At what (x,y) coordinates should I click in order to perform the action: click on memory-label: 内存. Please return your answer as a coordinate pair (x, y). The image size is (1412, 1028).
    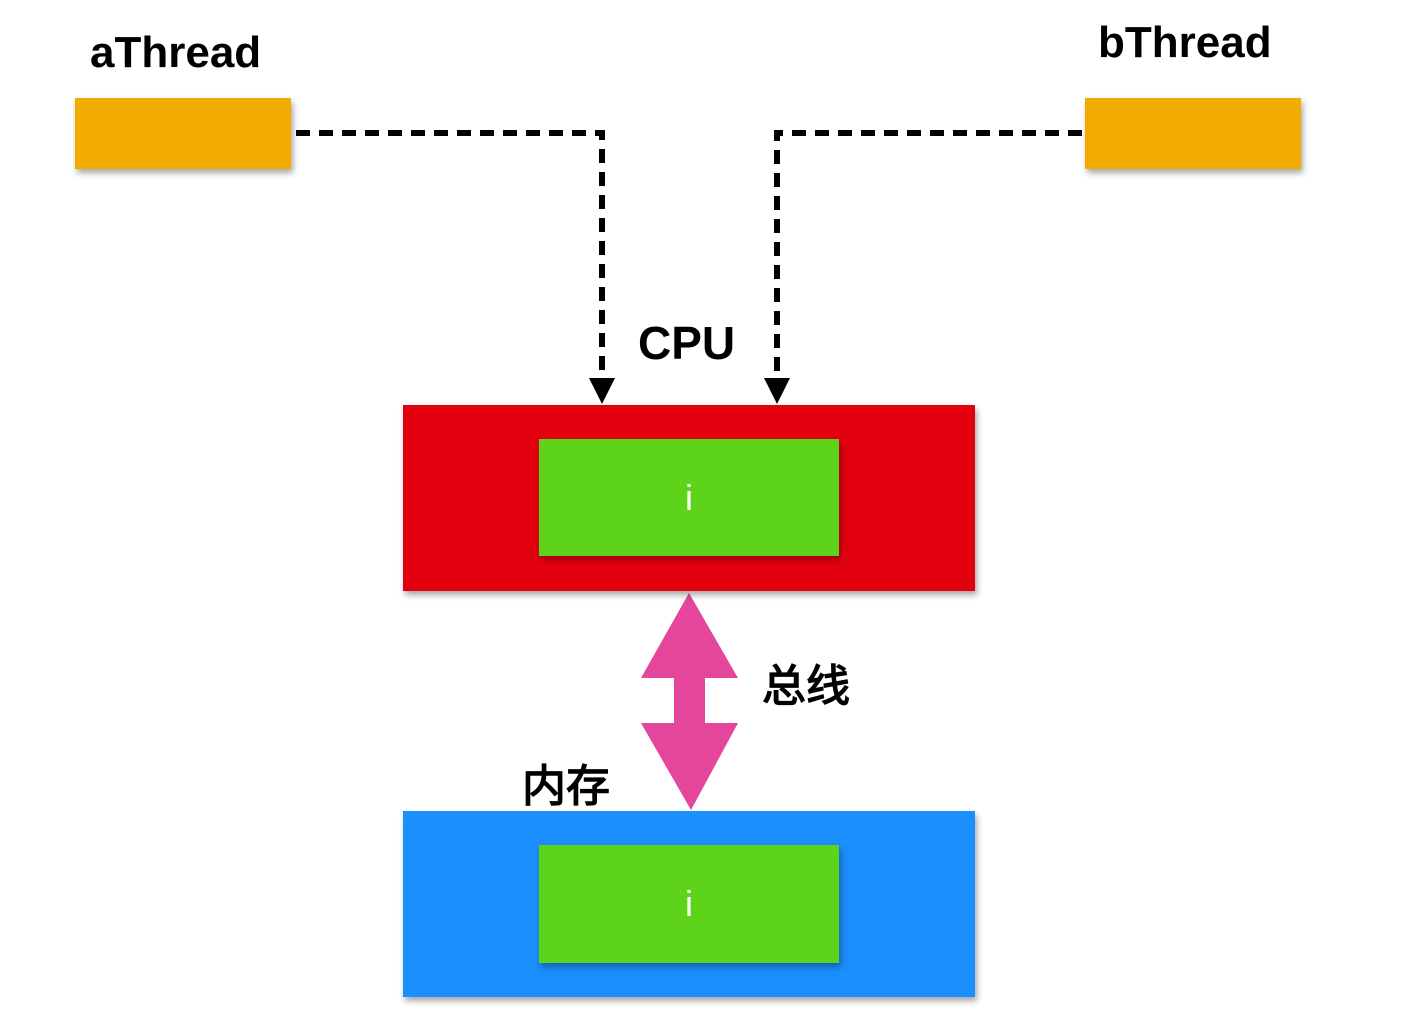
    Looking at the image, I should click on (566, 786).